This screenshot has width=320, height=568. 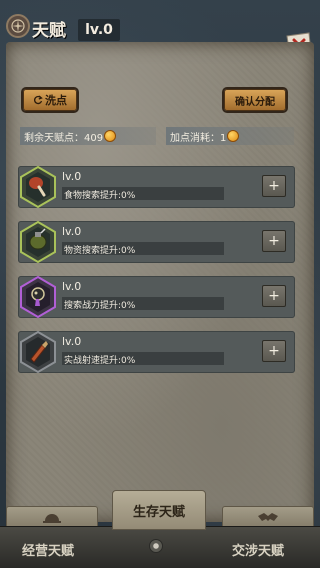 I want to click on confirm-allocation-label: 确认分配, so click(x=255, y=102).